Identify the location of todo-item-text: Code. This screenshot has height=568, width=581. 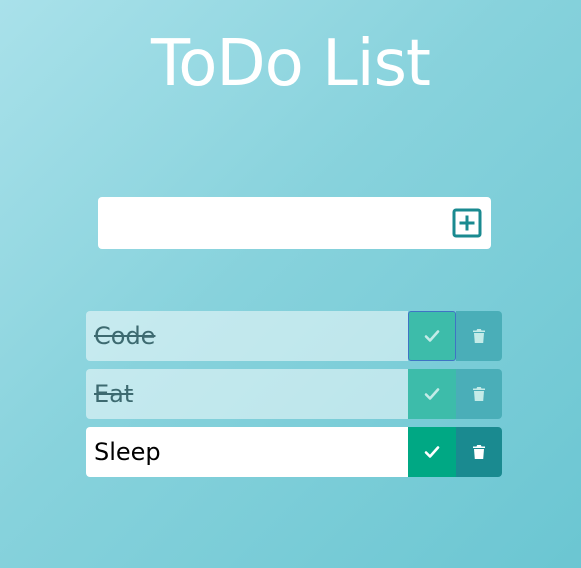
(125, 336).